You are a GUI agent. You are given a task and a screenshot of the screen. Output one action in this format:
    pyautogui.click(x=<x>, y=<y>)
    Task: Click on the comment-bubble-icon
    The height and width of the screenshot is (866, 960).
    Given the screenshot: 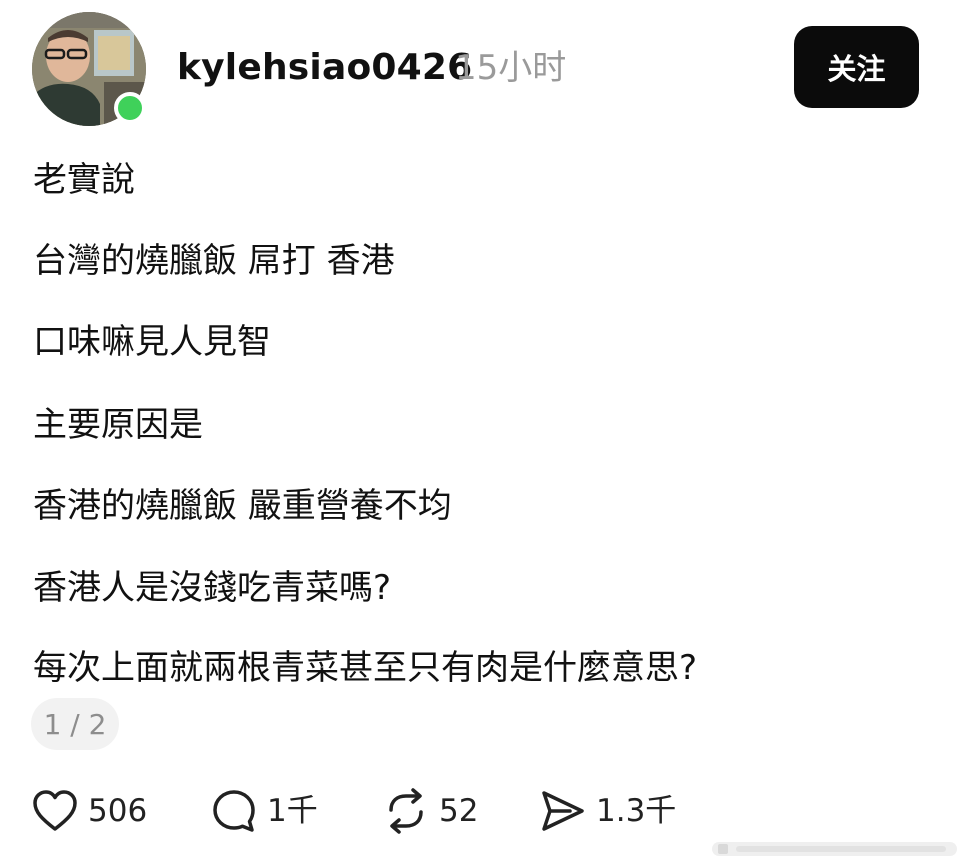 What is the action you would take?
    pyautogui.click(x=234, y=811)
    